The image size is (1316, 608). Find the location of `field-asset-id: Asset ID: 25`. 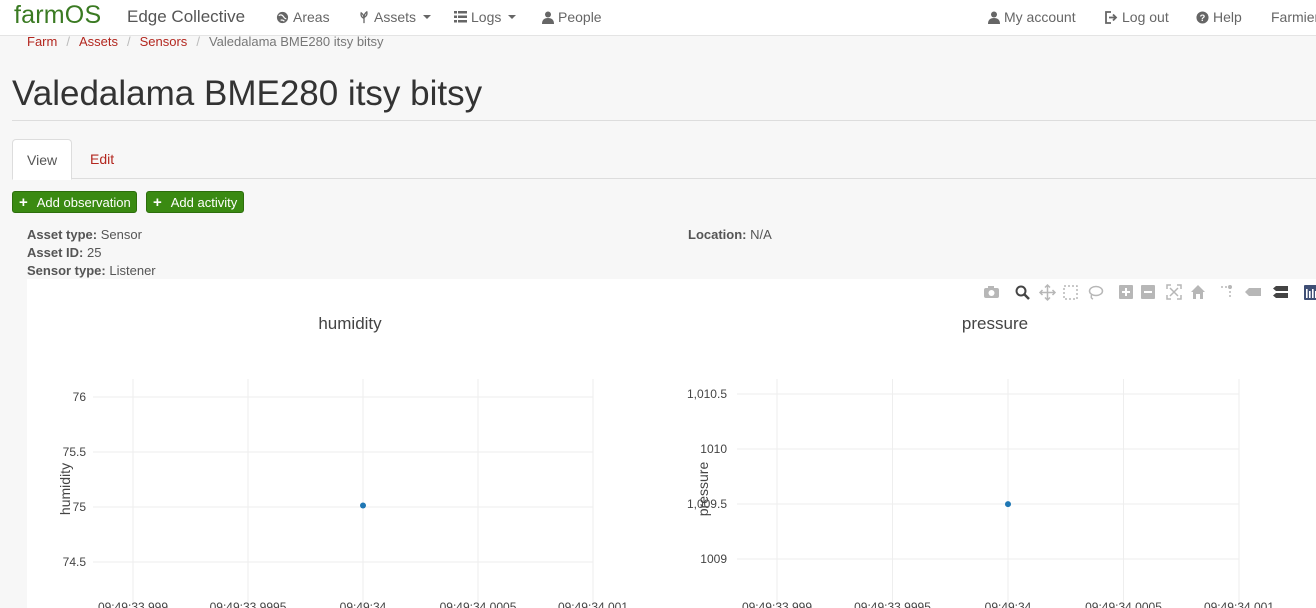

field-asset-id: Asset ID: 25 is located at coordinates (64, 252).